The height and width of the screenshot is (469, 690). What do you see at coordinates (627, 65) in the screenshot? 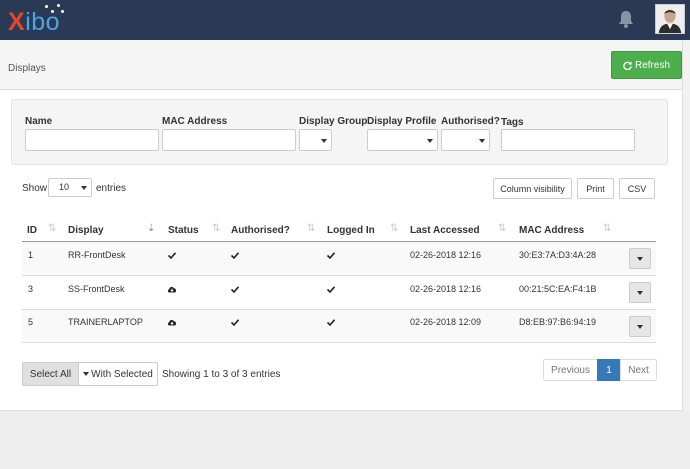
I see `refresh-icon` at bounding box center [627, 65].